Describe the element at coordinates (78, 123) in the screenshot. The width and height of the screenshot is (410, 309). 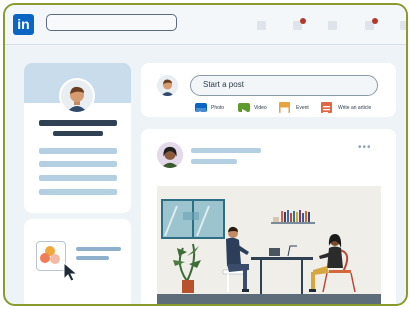
I see `profile-name-placeholder` at that location.